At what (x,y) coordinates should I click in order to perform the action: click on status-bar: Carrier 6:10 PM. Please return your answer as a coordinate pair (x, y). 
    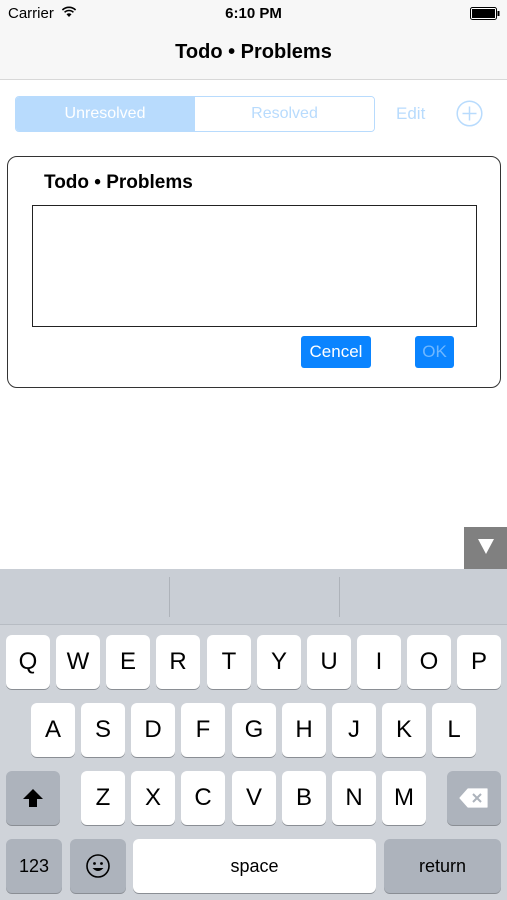
    Looking at the image, I should click on (253, 14).